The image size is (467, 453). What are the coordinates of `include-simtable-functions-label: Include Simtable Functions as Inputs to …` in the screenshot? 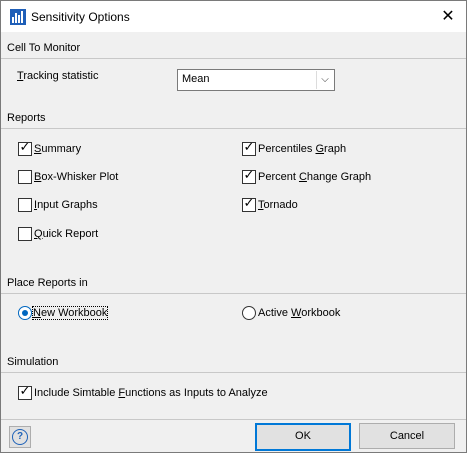 It's located at (151, 393).